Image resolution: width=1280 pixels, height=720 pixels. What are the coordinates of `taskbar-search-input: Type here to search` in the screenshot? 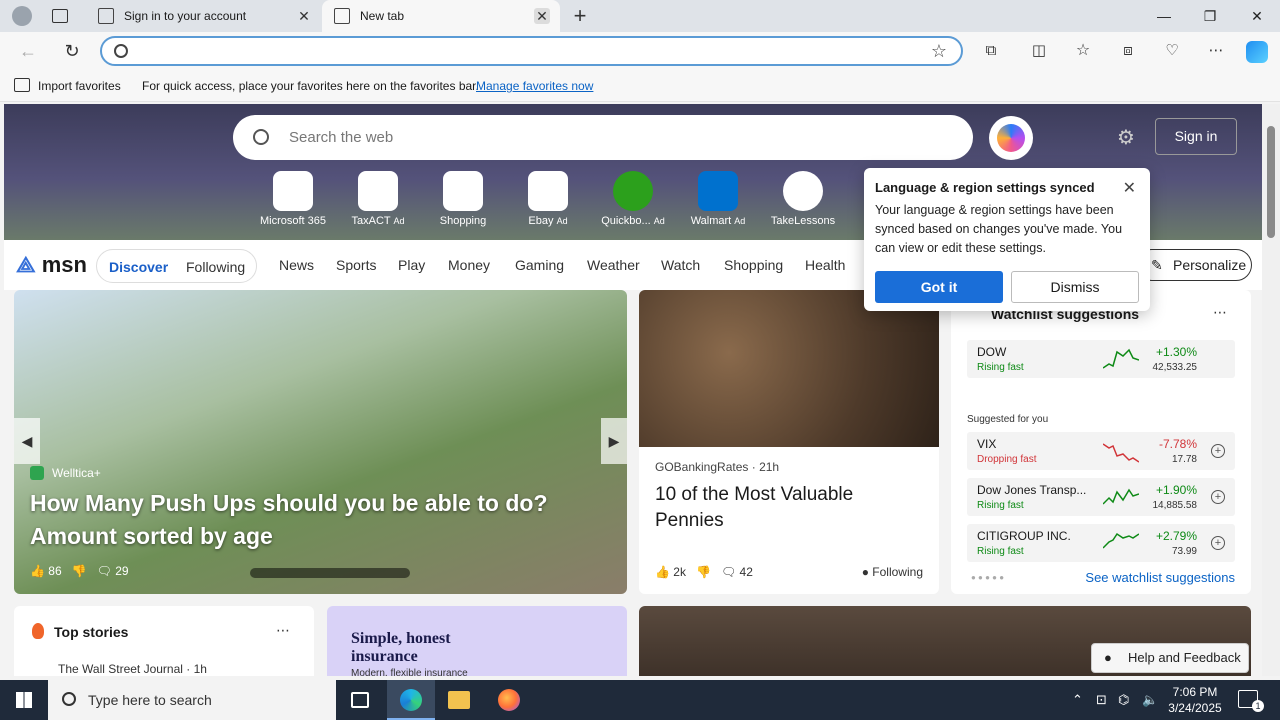 It's located at (150, 700).